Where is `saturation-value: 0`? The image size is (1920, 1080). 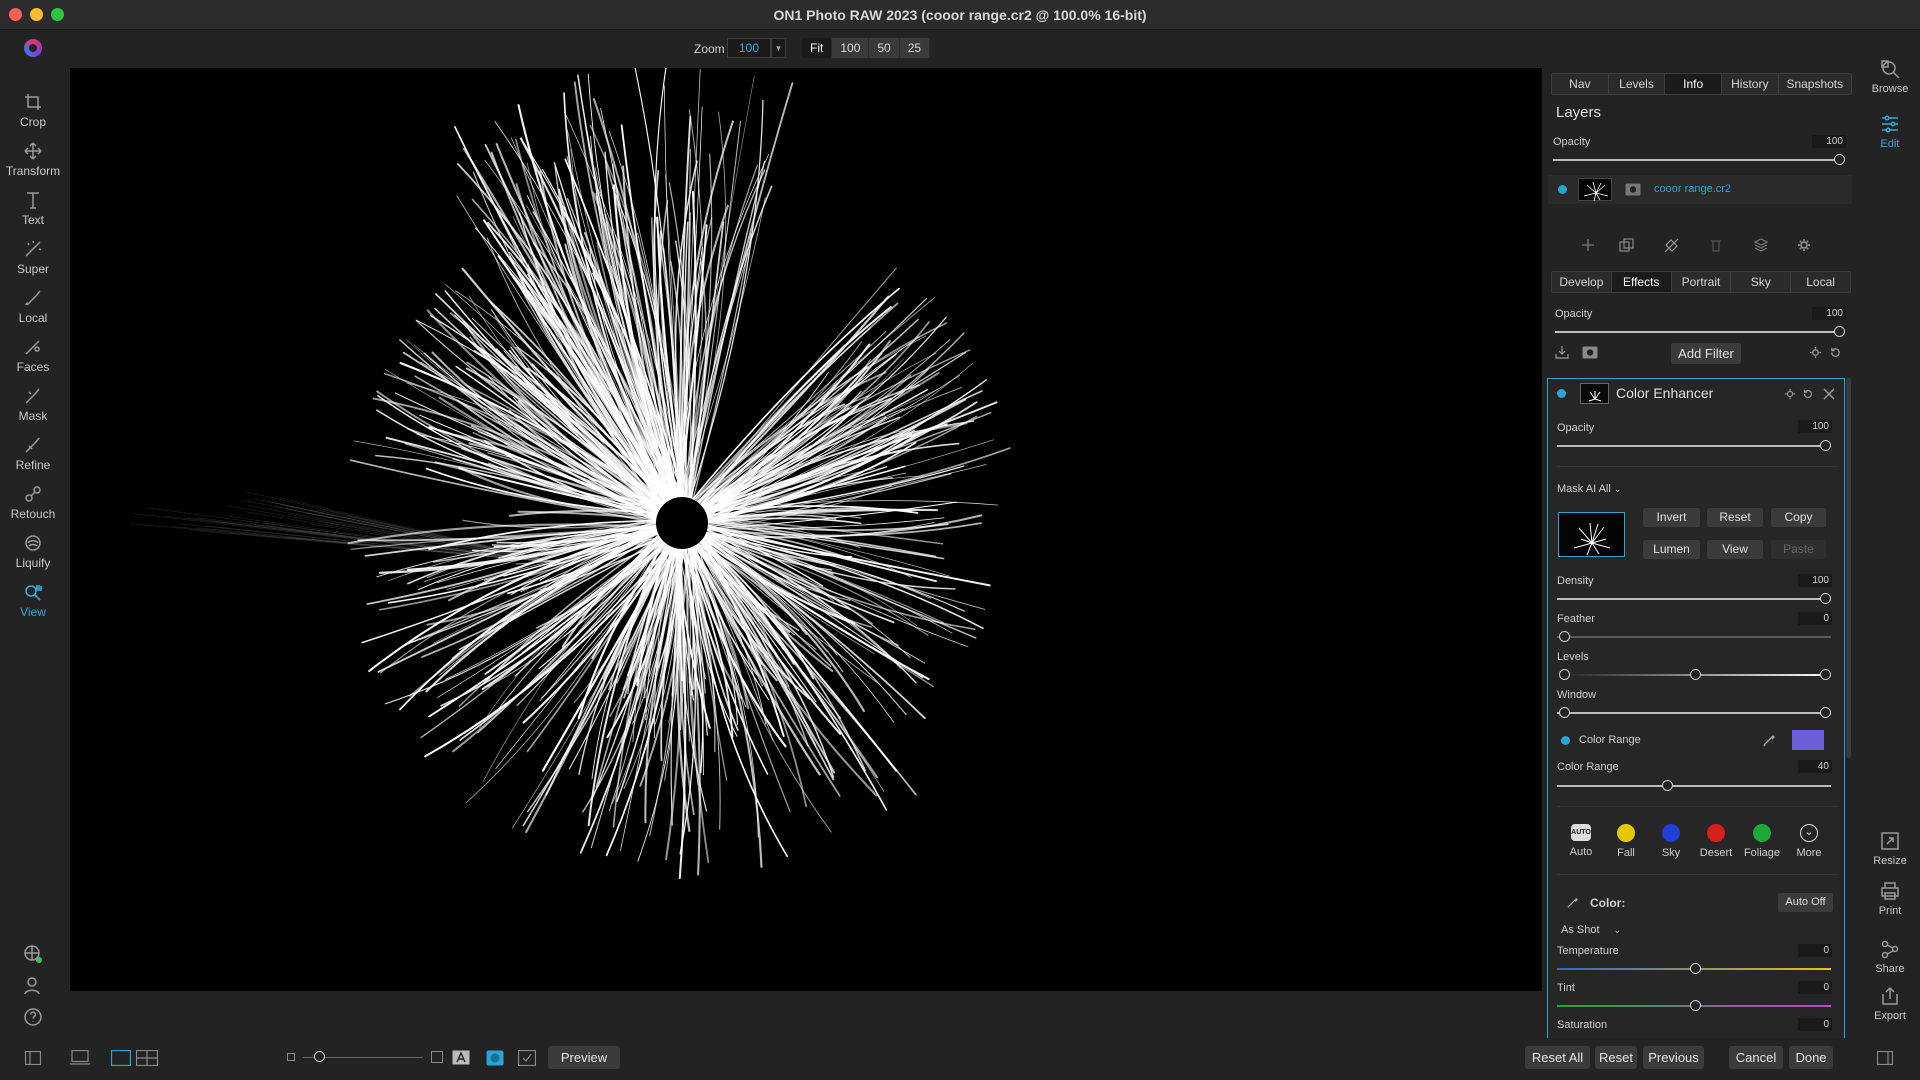 saturation-value: 0 is located at coordinates (1815, 1024).